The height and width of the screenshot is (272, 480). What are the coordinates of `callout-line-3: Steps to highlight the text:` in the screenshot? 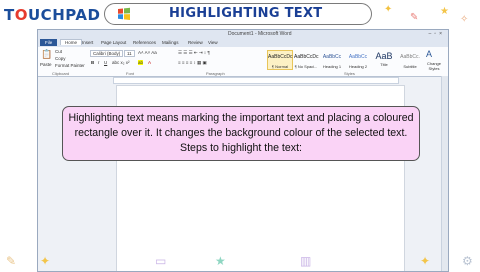 It's located at (241, 148).